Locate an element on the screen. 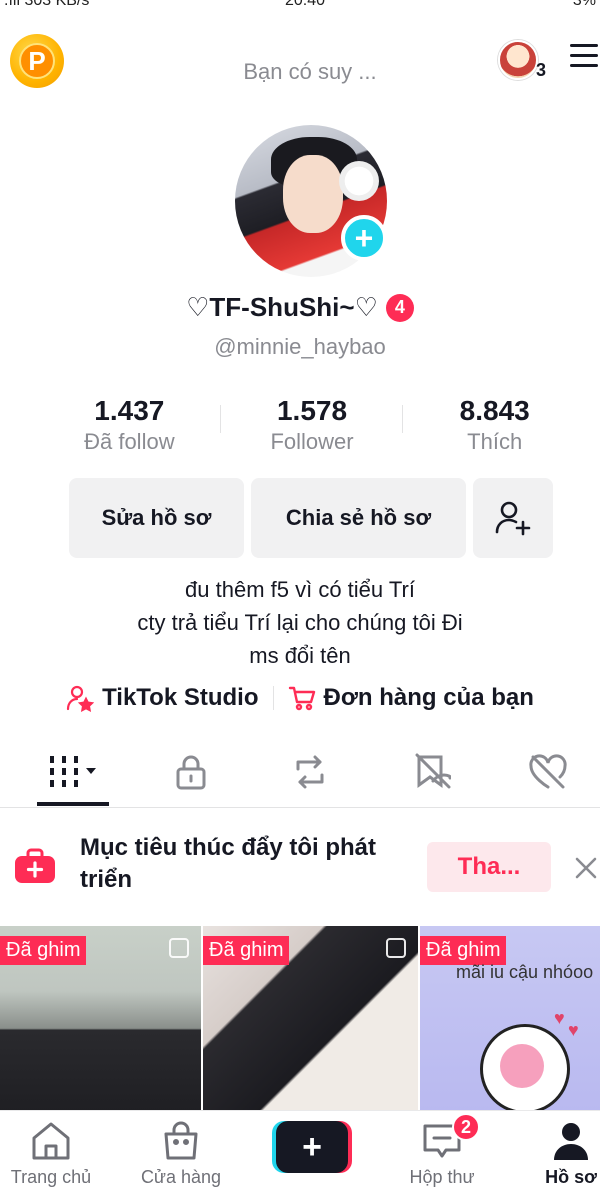 The height and width of the screenshot is (1200, 600). repost-icon is located at coordinates (310, 772).